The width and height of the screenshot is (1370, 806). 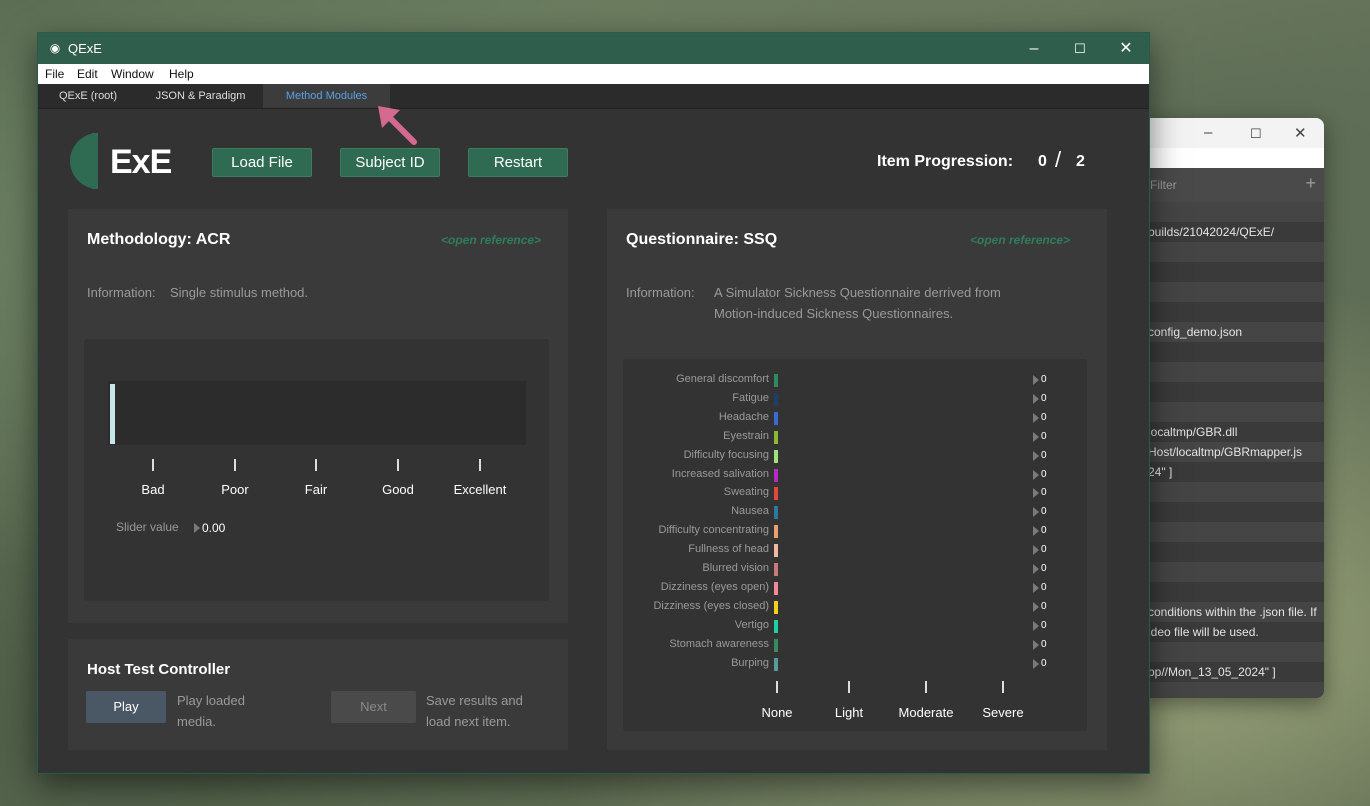 I want to click on subject-id-button: Subject ID, so click(x=390, y=162).